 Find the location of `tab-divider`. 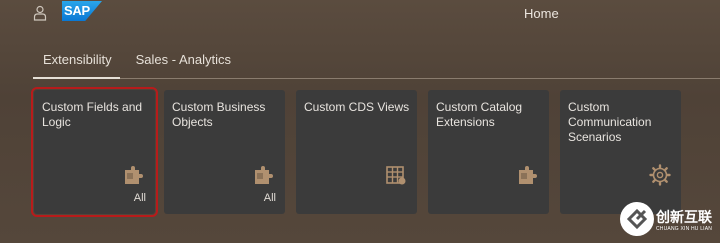

tab-divider is located at coordinates (420, 78).